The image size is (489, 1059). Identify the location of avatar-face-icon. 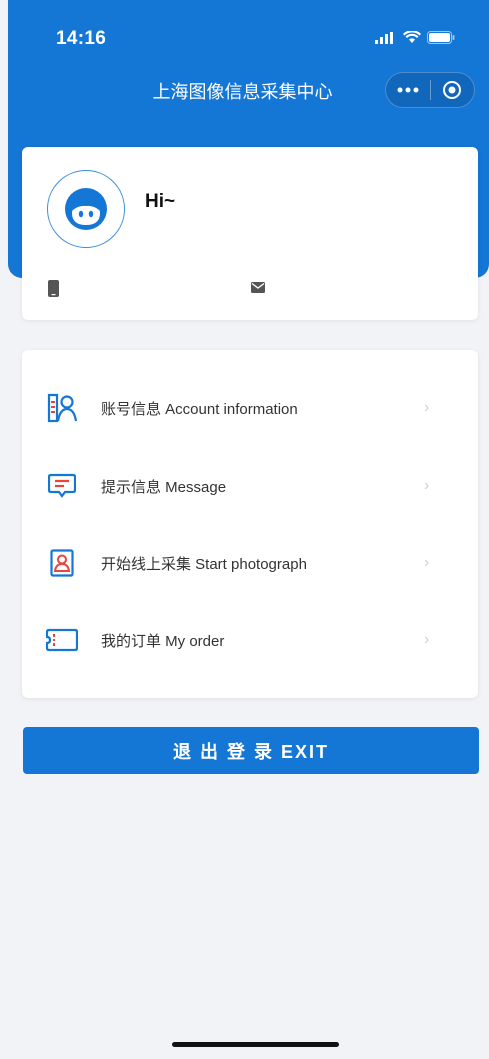
(86, 209).